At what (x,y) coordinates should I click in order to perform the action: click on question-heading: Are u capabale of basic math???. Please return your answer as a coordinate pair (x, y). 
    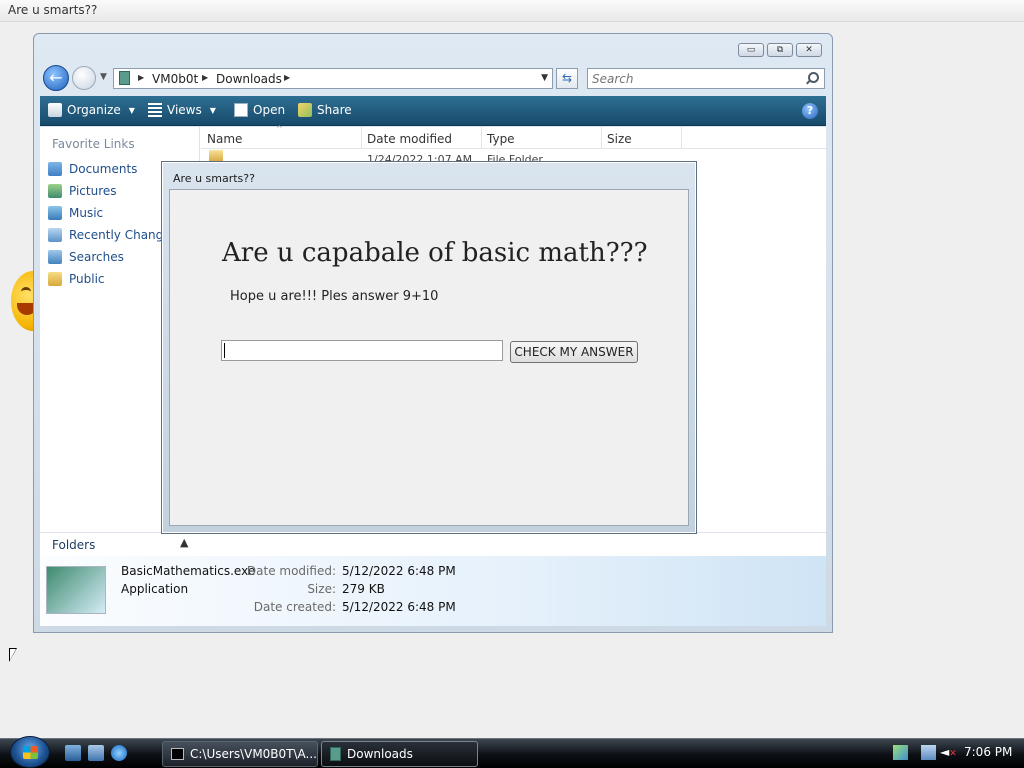
    Looking at the image, I should click on (435, 253).